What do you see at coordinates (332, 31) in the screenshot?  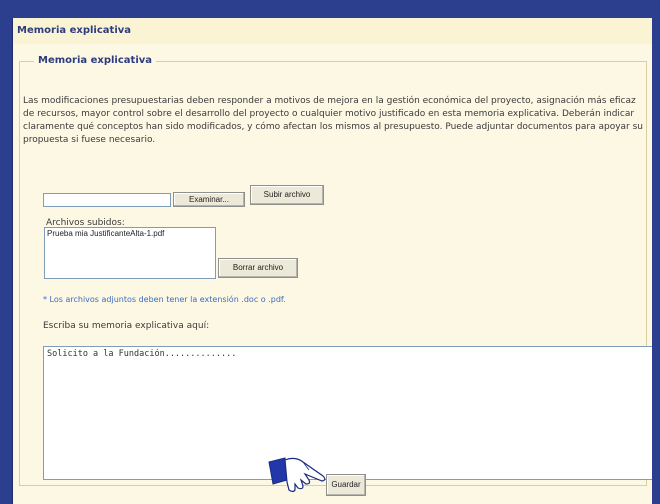 I see `header-bar: Memoria explicativa` at bounding box center [332, 31].